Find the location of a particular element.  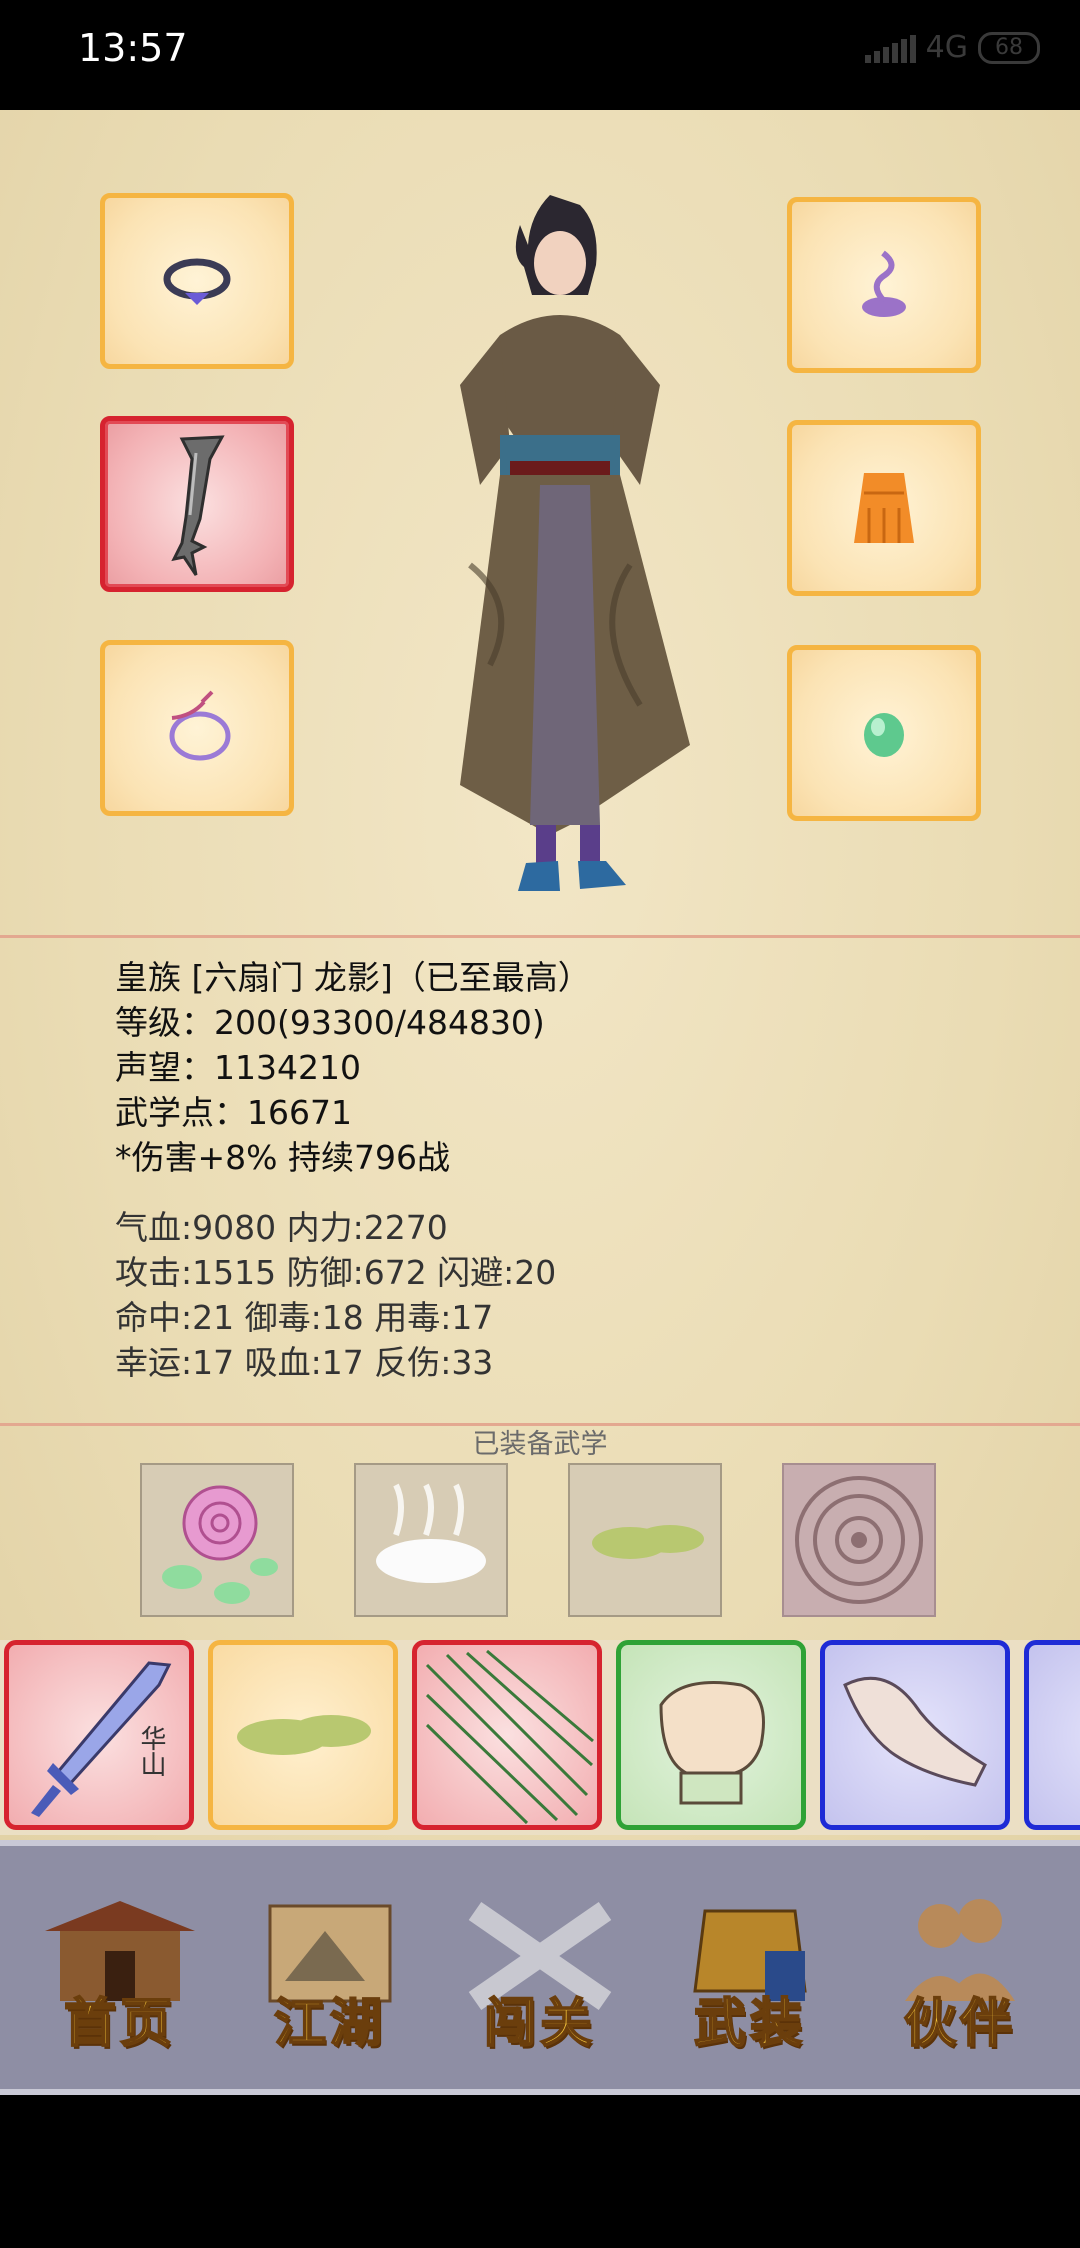

equipped-skills-title: 已装备武学 is located at coordinates (540, 1444).